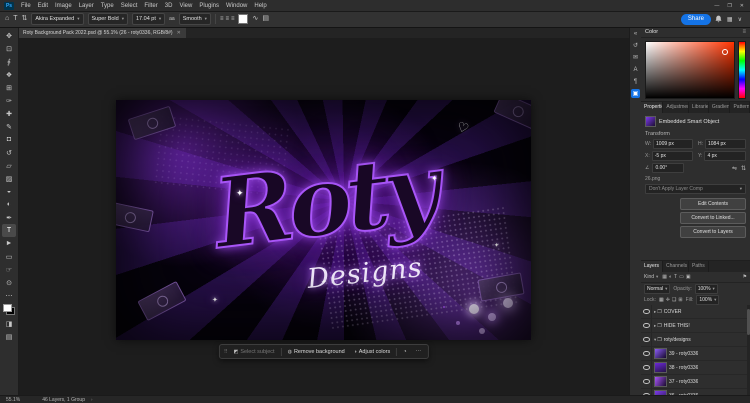 The height and width of the screenshot is (403, 750). What do you see at coordinates (9, 139) in the screenshot?
I see `clone-stamp-tool: ◘` at bounding box center [9, 139].